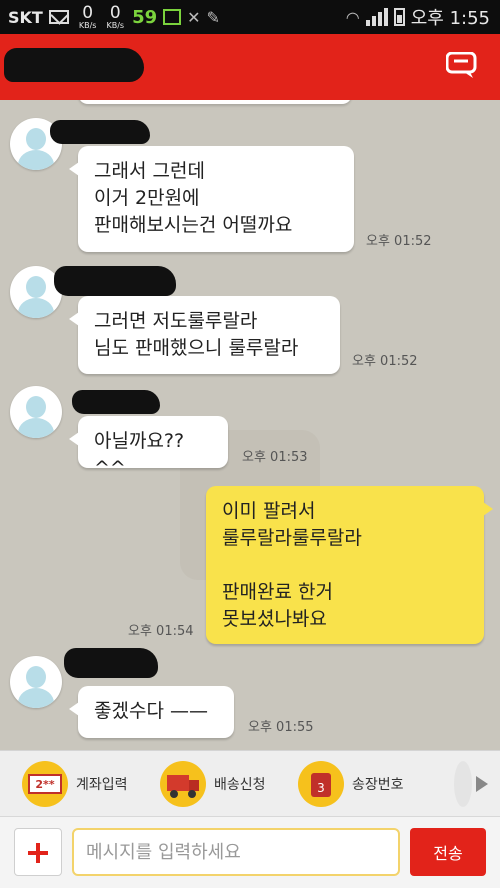 The width and height of the screenshot is (500, 888). Describe the element at coordinates (321, 784) in the screenshot. I see `invoice-tag-icon: 3` at that location.